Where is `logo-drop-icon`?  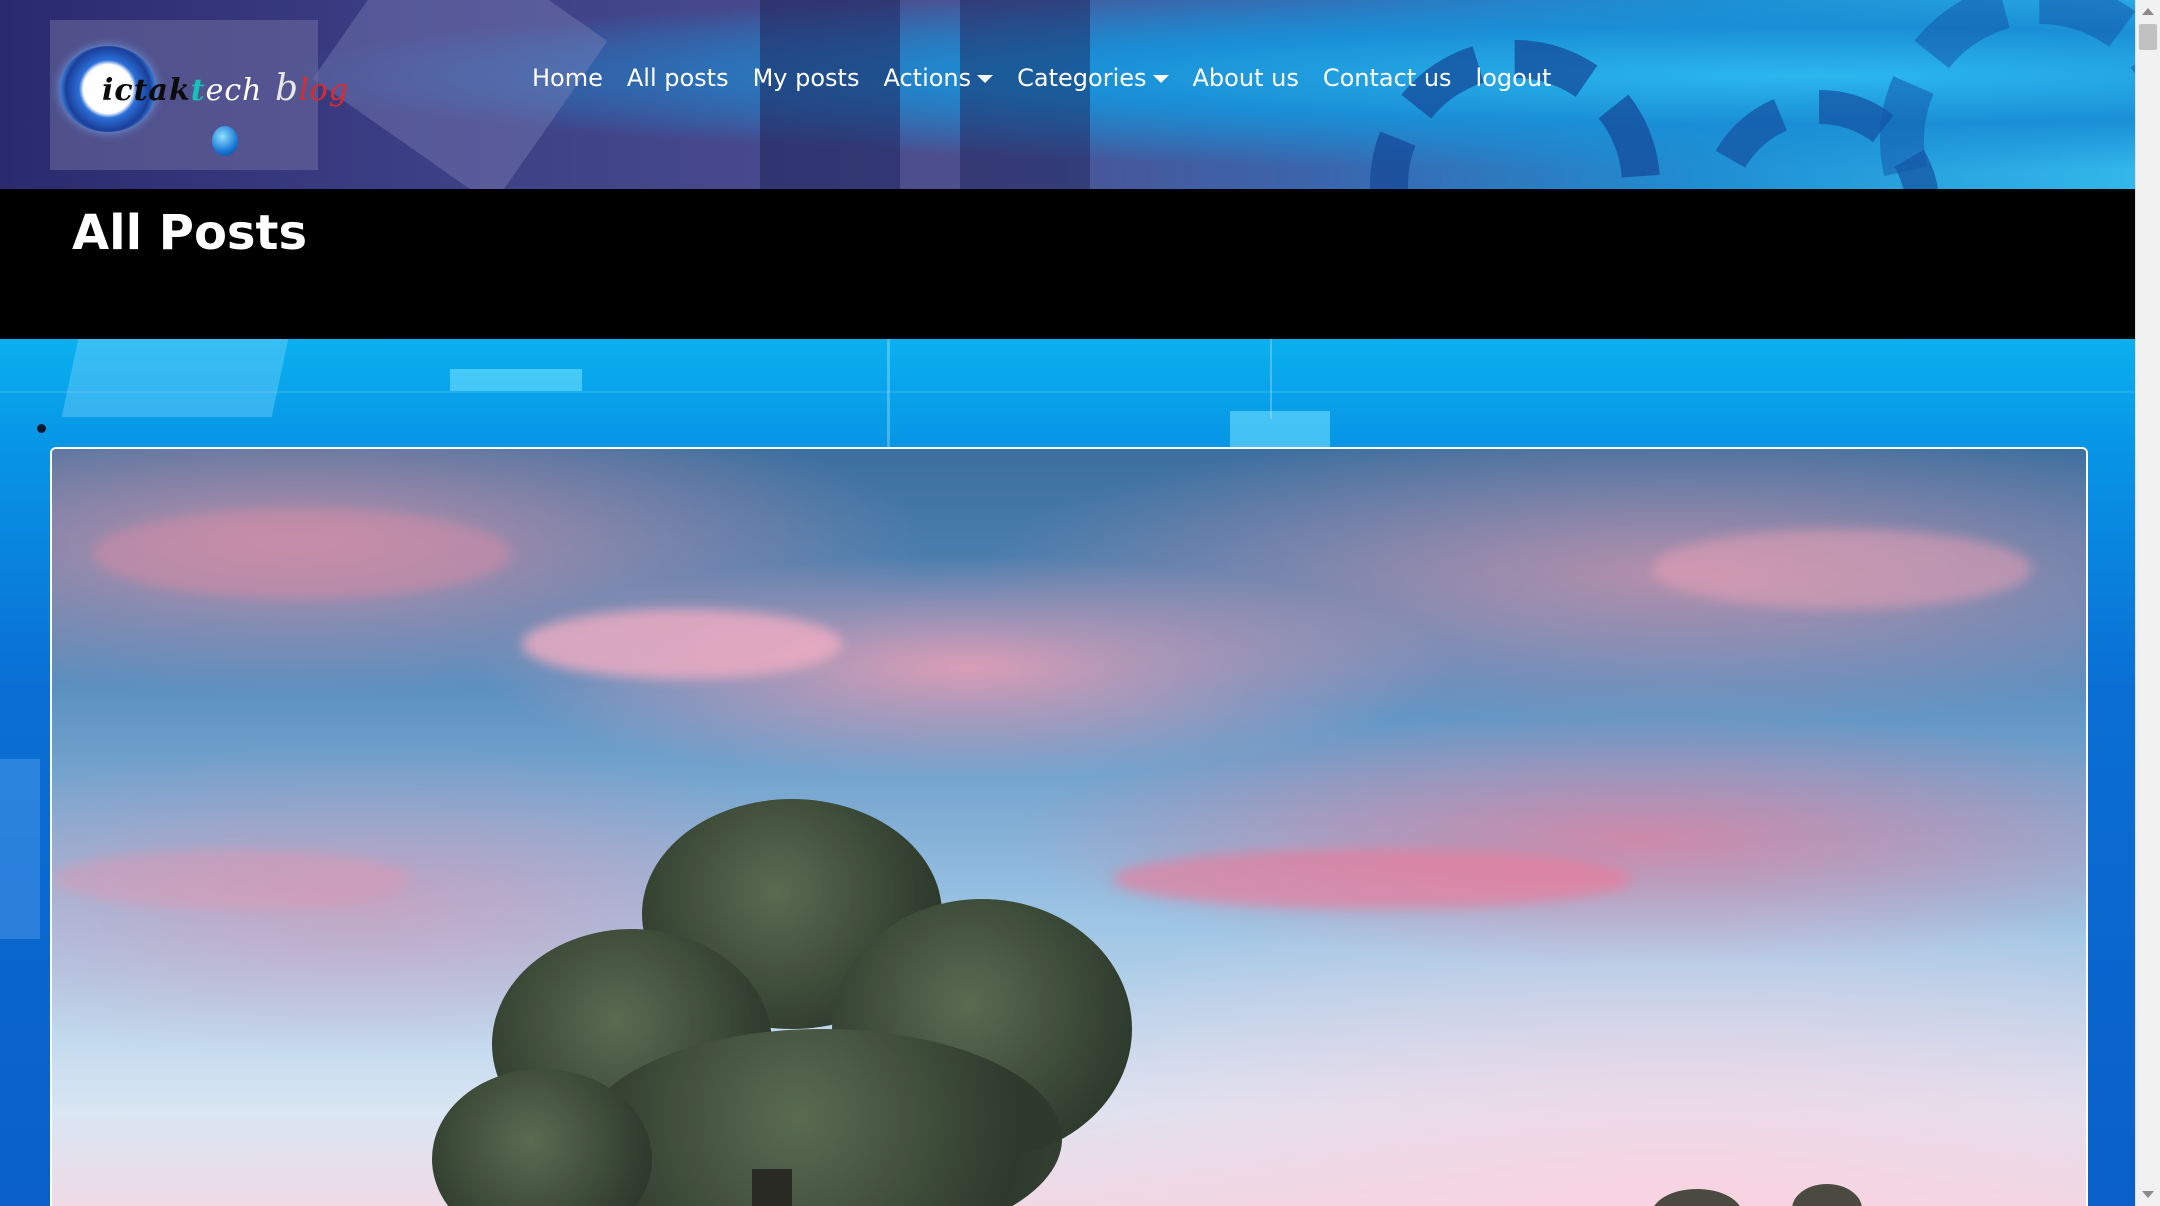
logo-drop-icon is located at coordinates (225, 141).